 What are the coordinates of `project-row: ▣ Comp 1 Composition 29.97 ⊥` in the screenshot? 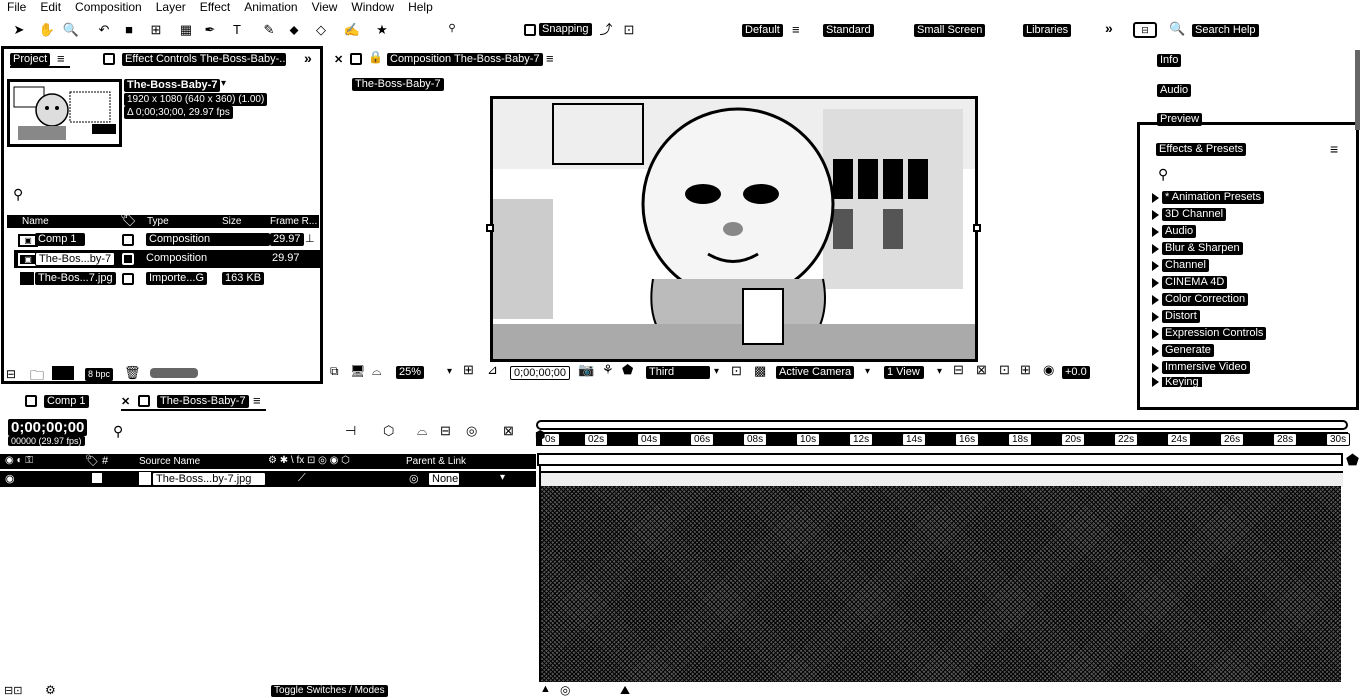 It's located at (167, 240).